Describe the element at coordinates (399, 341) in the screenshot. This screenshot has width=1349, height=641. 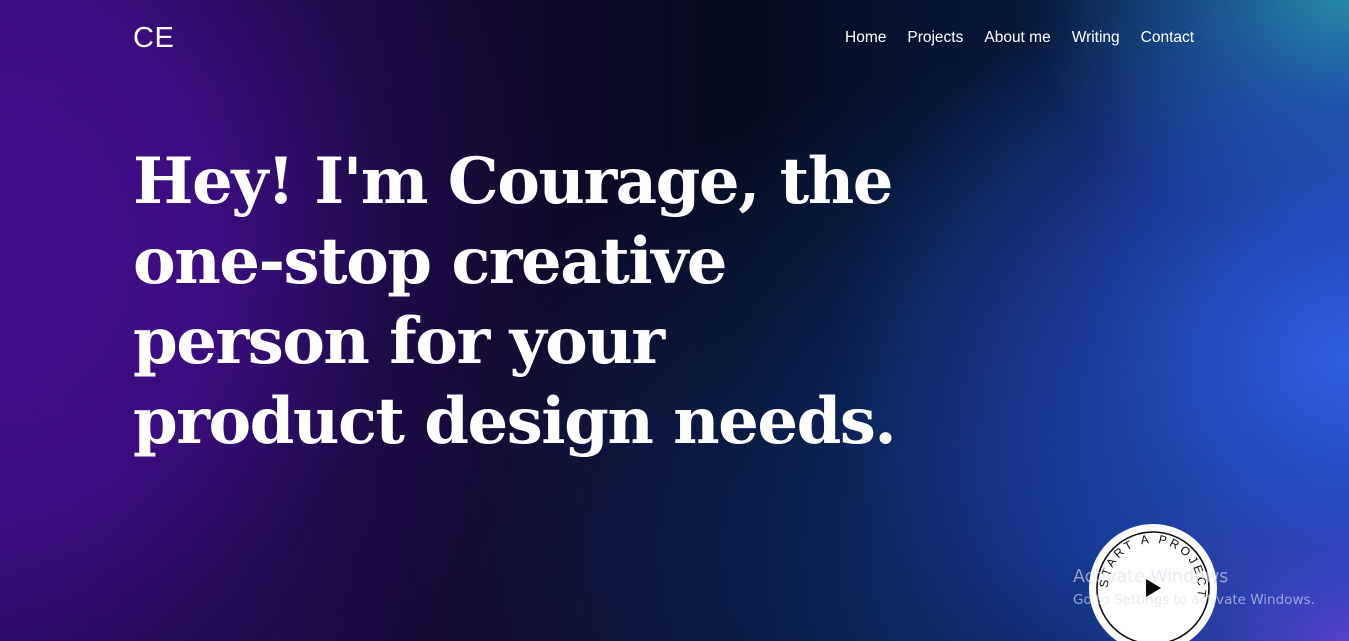
I see `hero-line-3: person for your` at that location.